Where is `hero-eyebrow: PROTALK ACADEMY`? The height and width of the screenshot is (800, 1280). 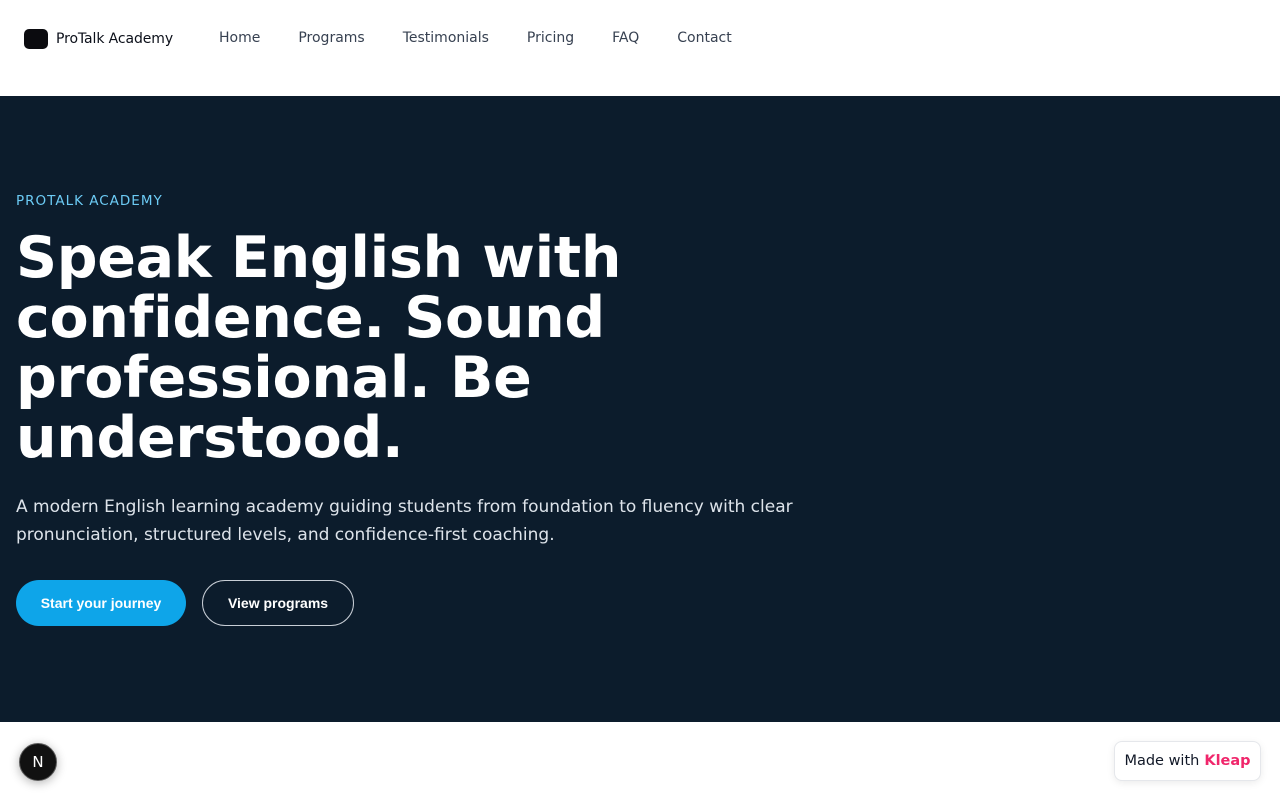 hero-eyebrow: PROTALK ACADEMY is located at coordinates (89, 201).